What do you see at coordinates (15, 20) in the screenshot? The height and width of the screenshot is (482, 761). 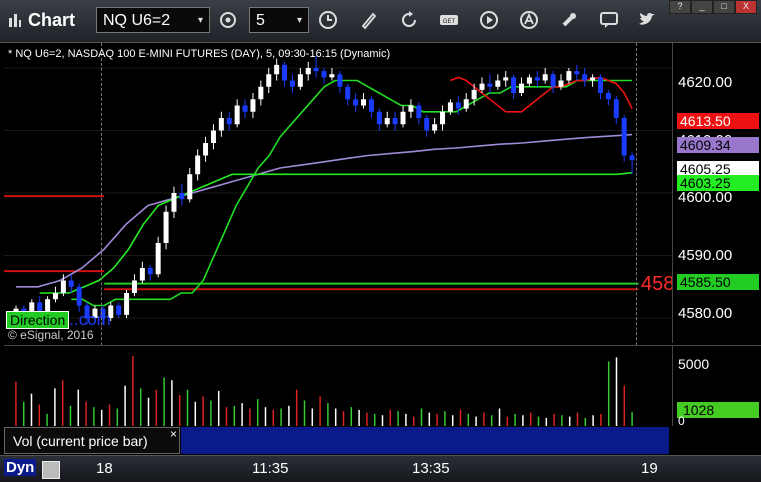 I see `chart-app-icon` at bounding box center [15, 20].